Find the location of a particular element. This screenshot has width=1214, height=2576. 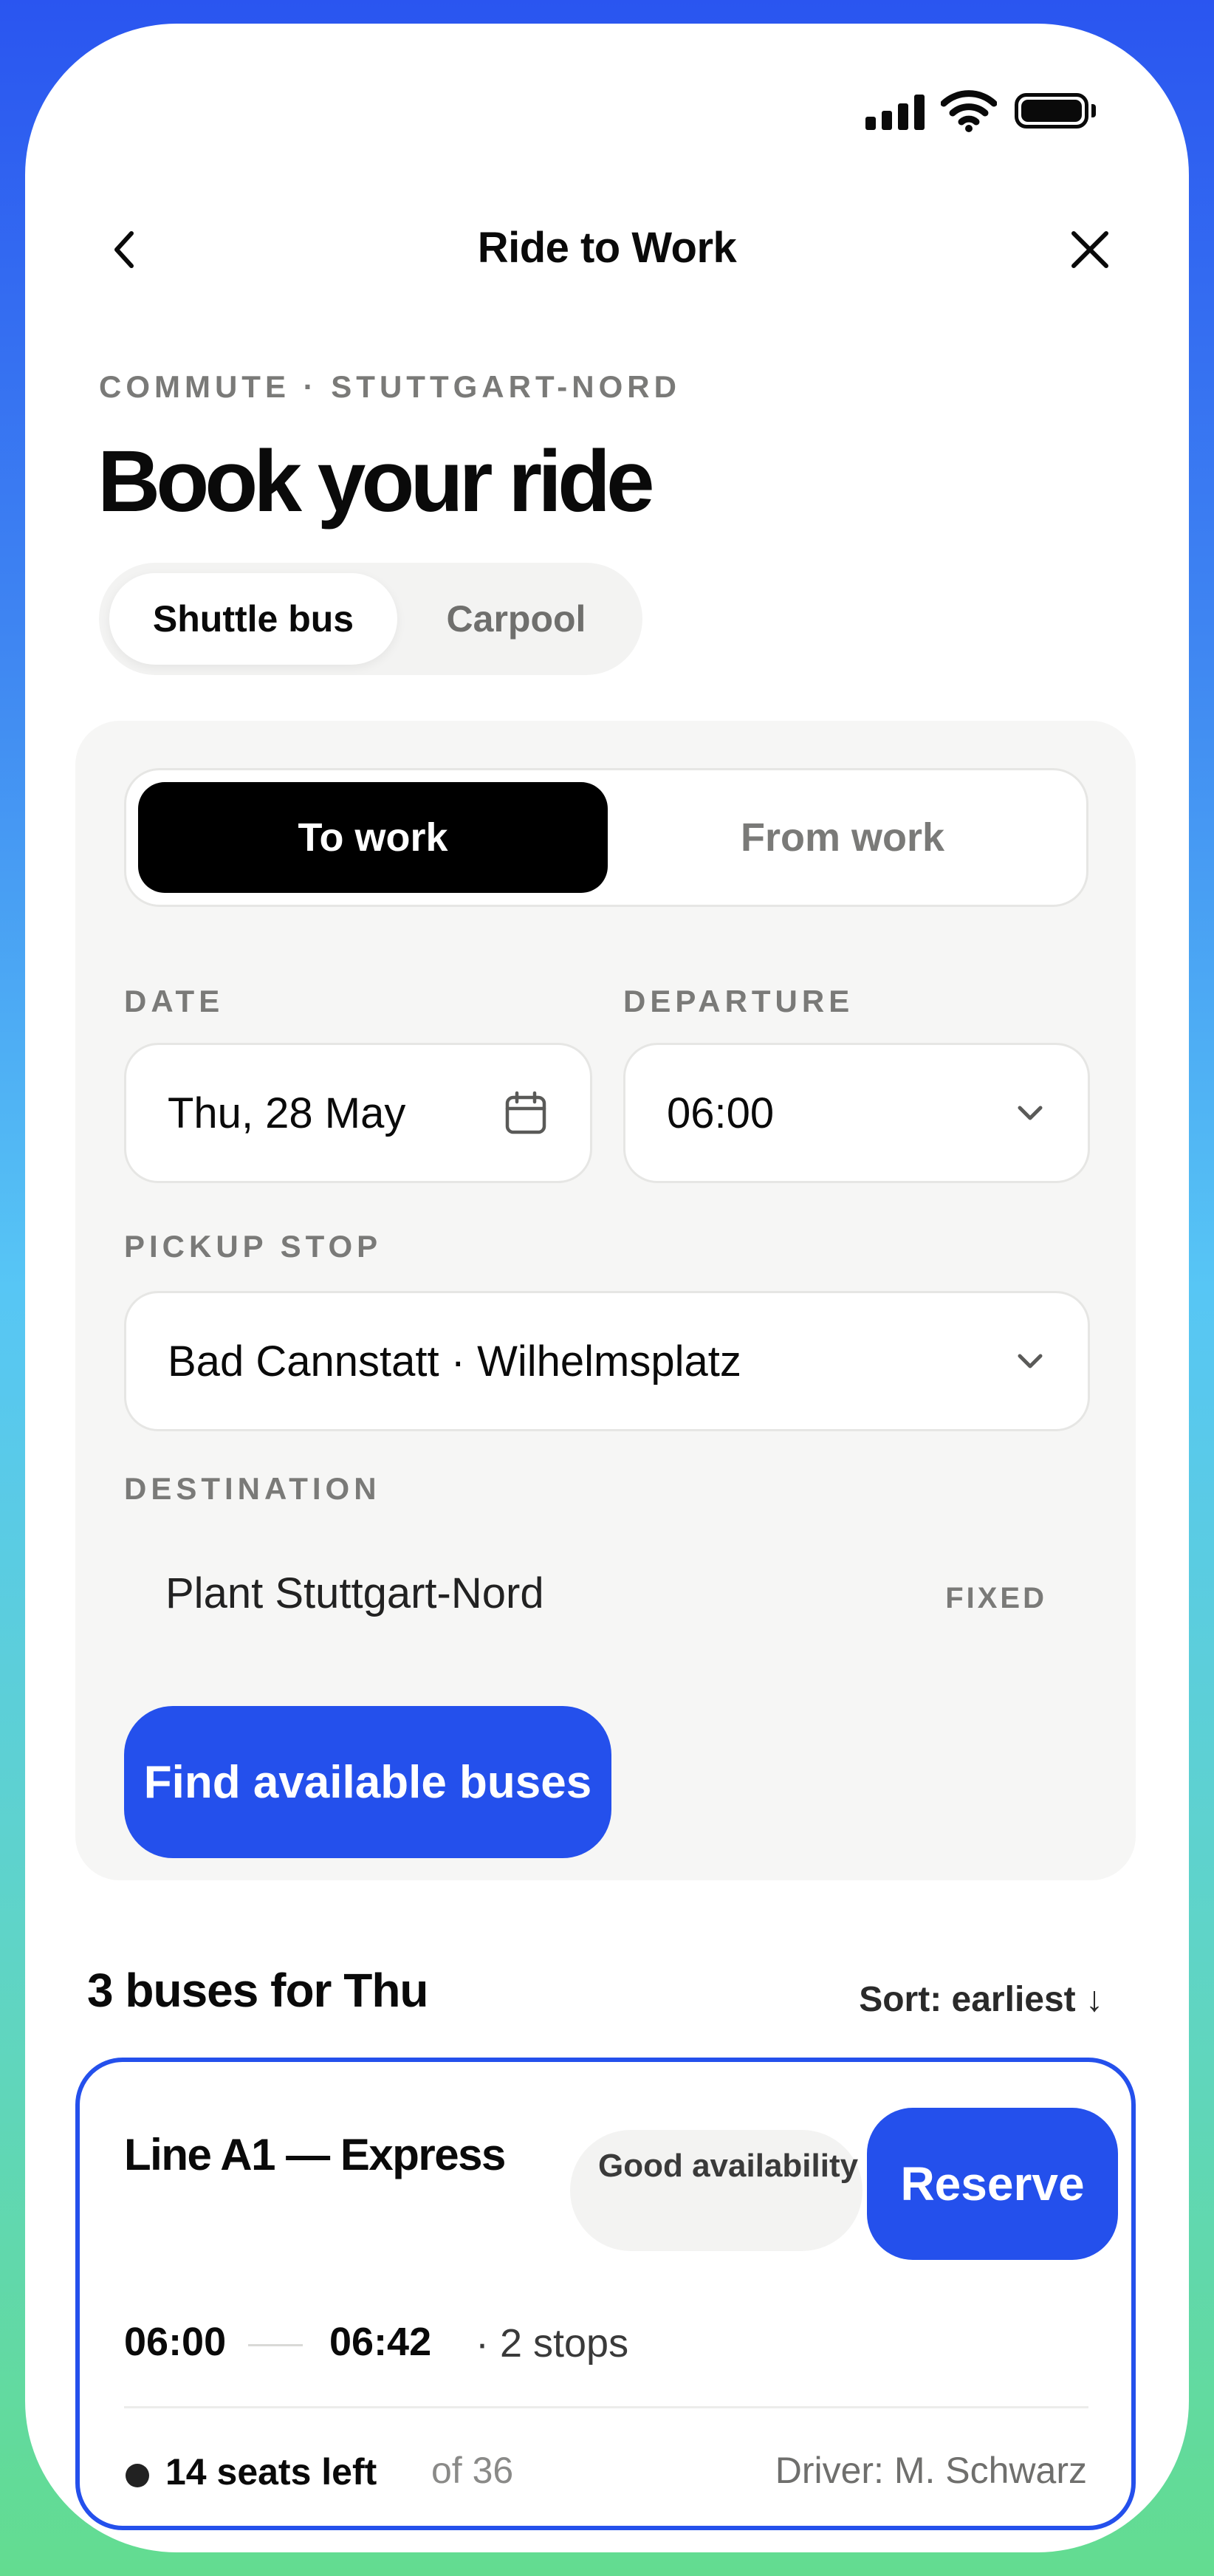

stops-count: · 2 stops is located at coordinates (552, 2343).